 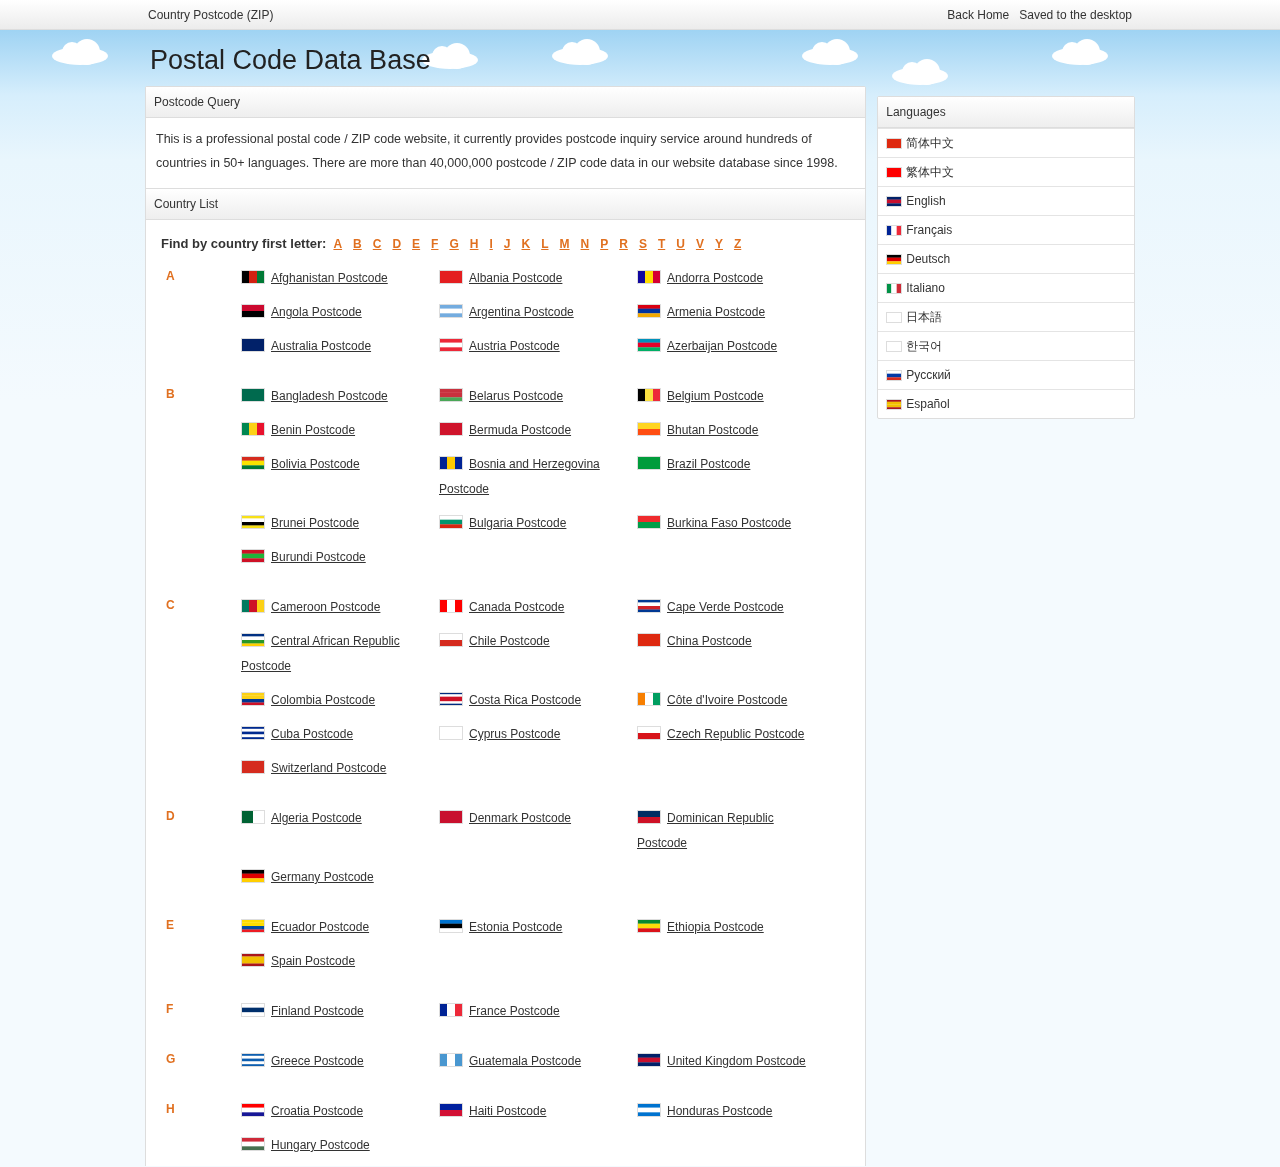 What do you see at coordinates (332, 464) in the screenshot?
I see `country-link: Bolivia Postcode` at bounding box center [332, 464].